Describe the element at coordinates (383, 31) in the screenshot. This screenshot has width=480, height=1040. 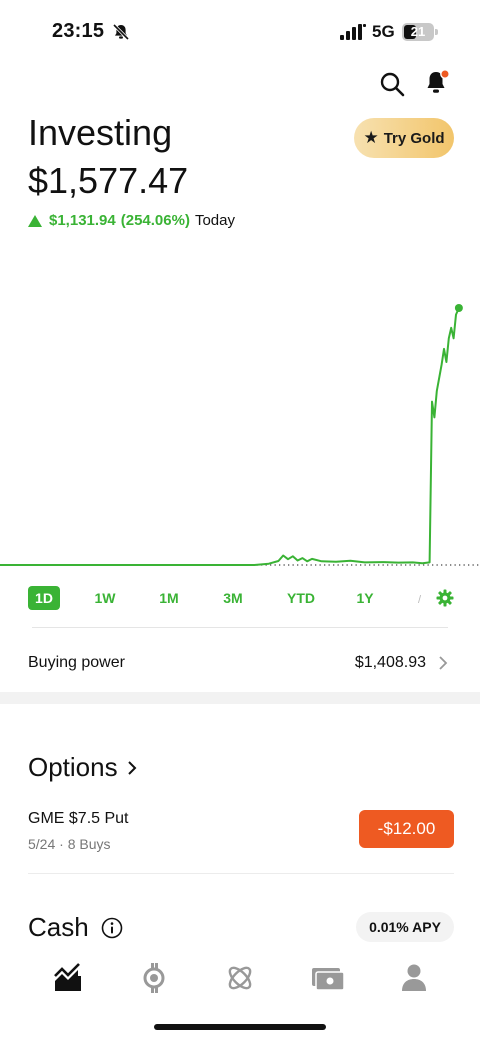
I see `network-type: 5G` at that location.